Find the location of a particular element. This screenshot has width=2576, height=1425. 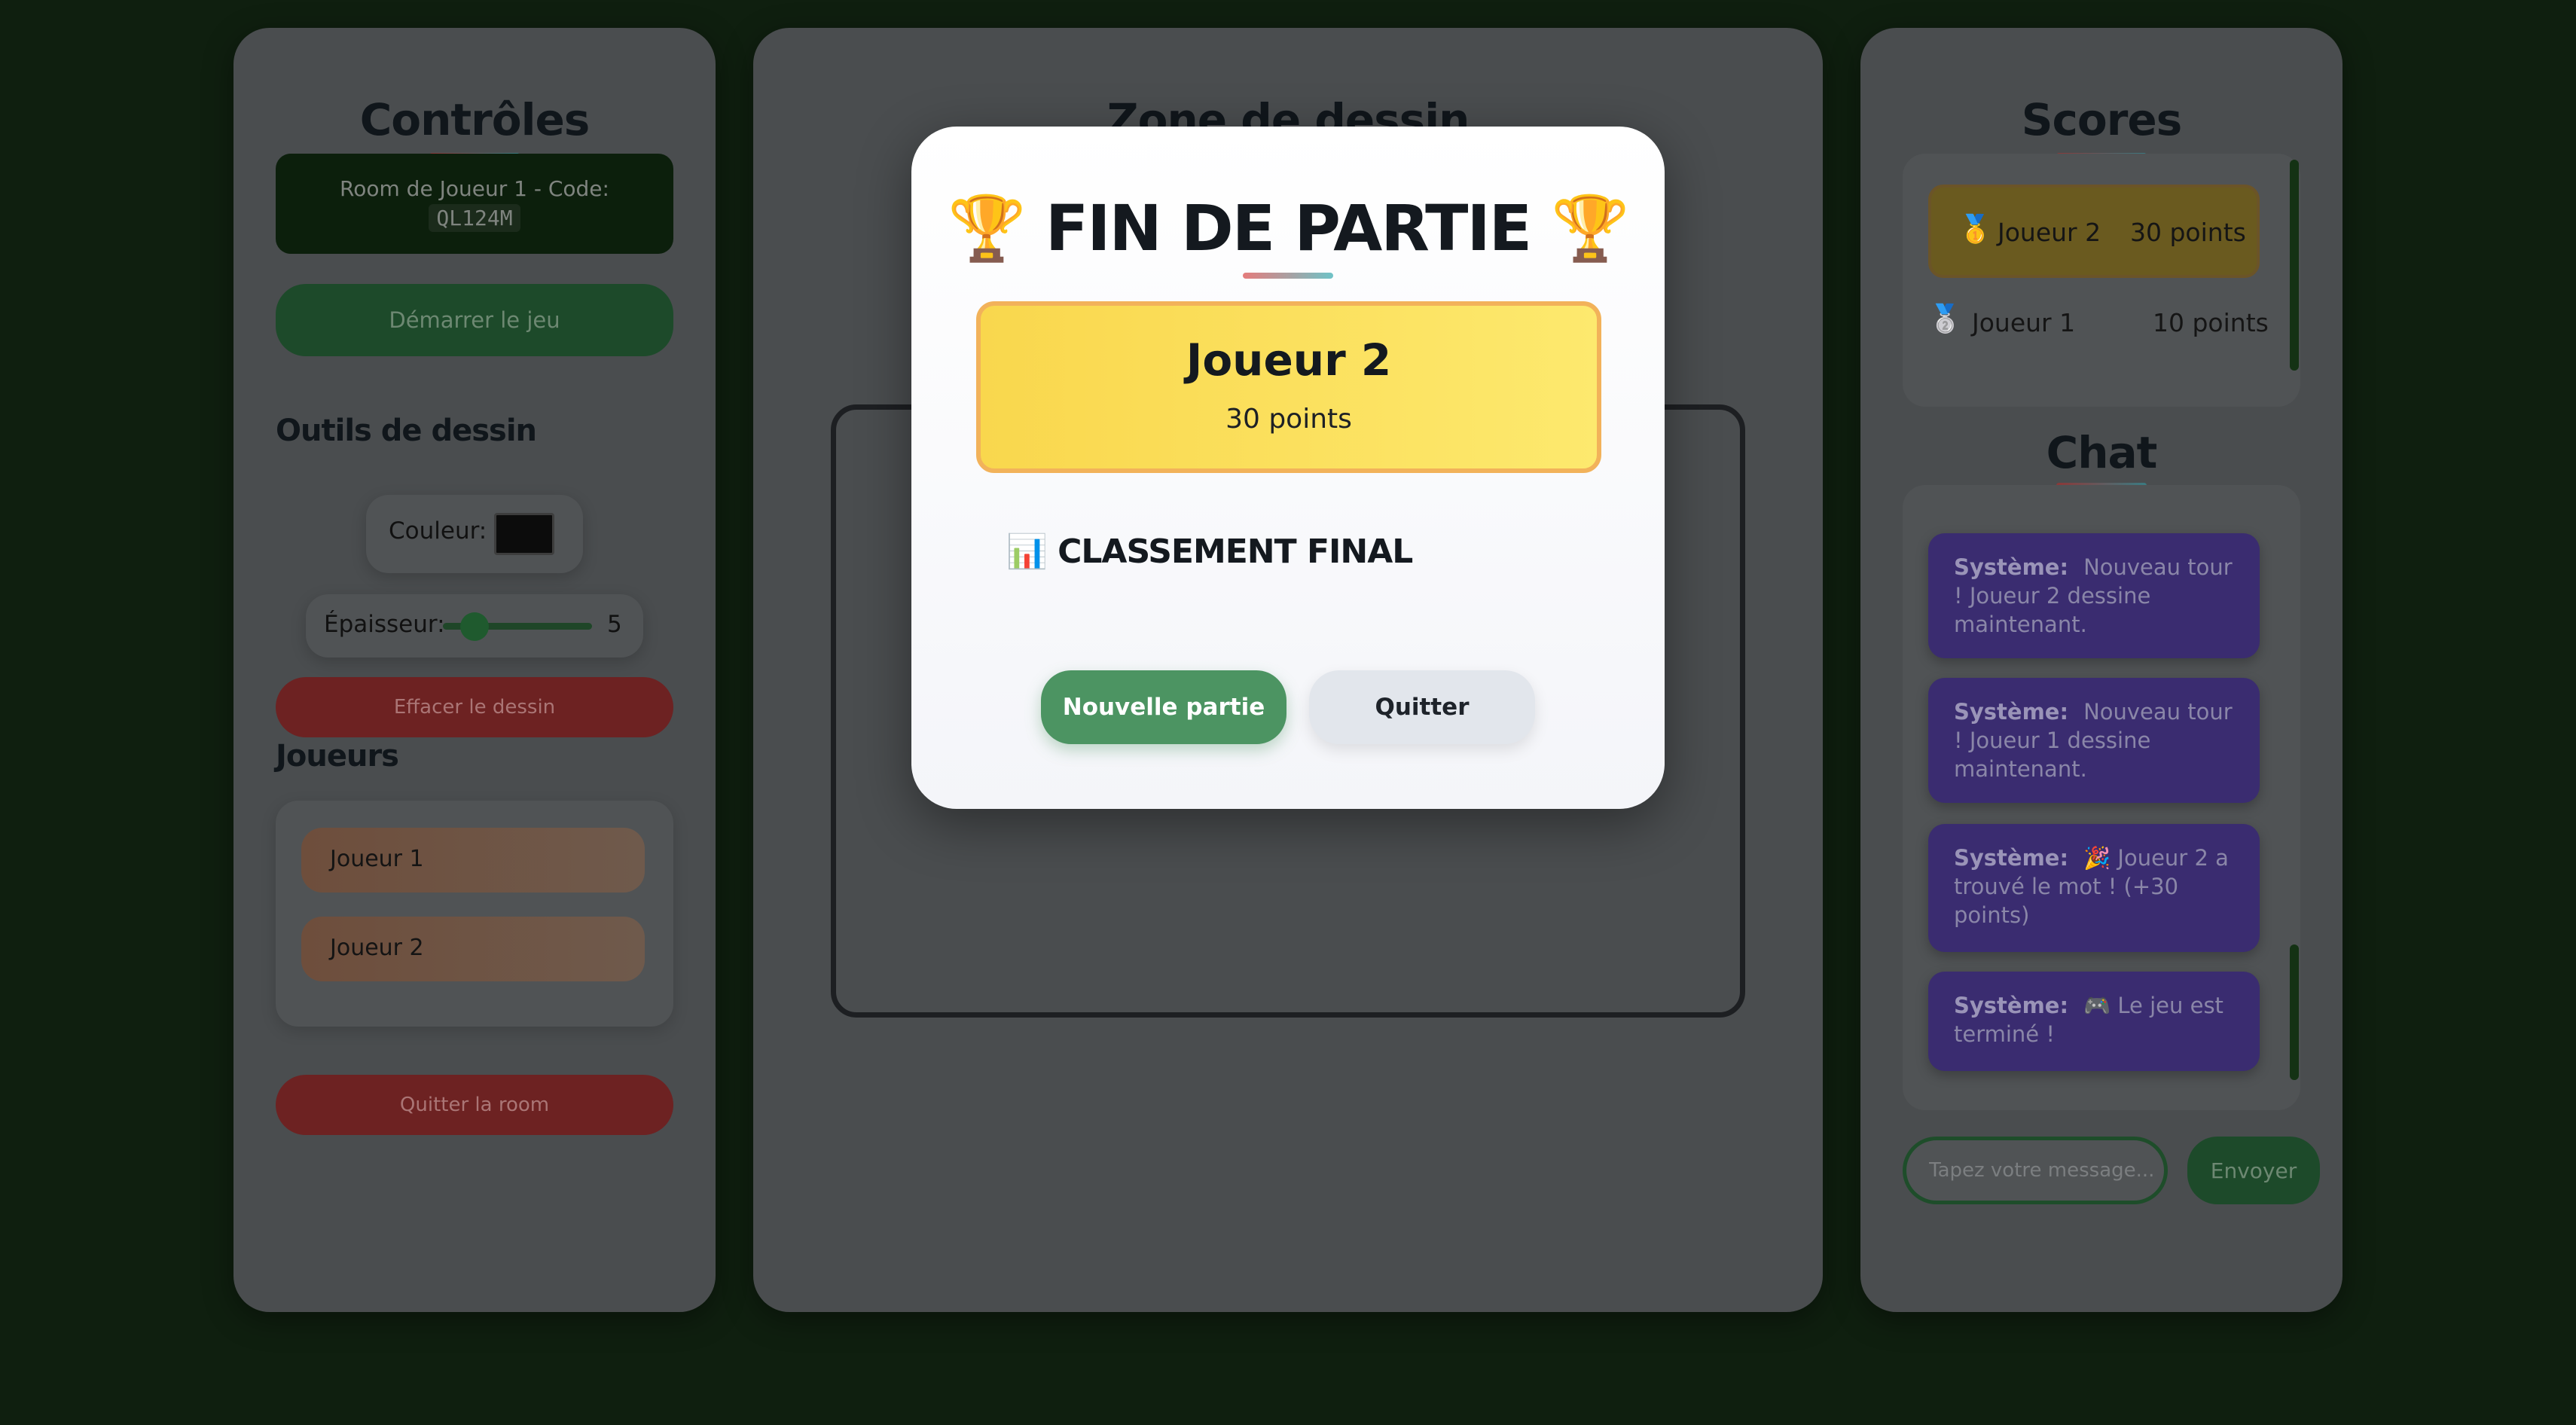

color-picker is located at coordinates (524, 534).